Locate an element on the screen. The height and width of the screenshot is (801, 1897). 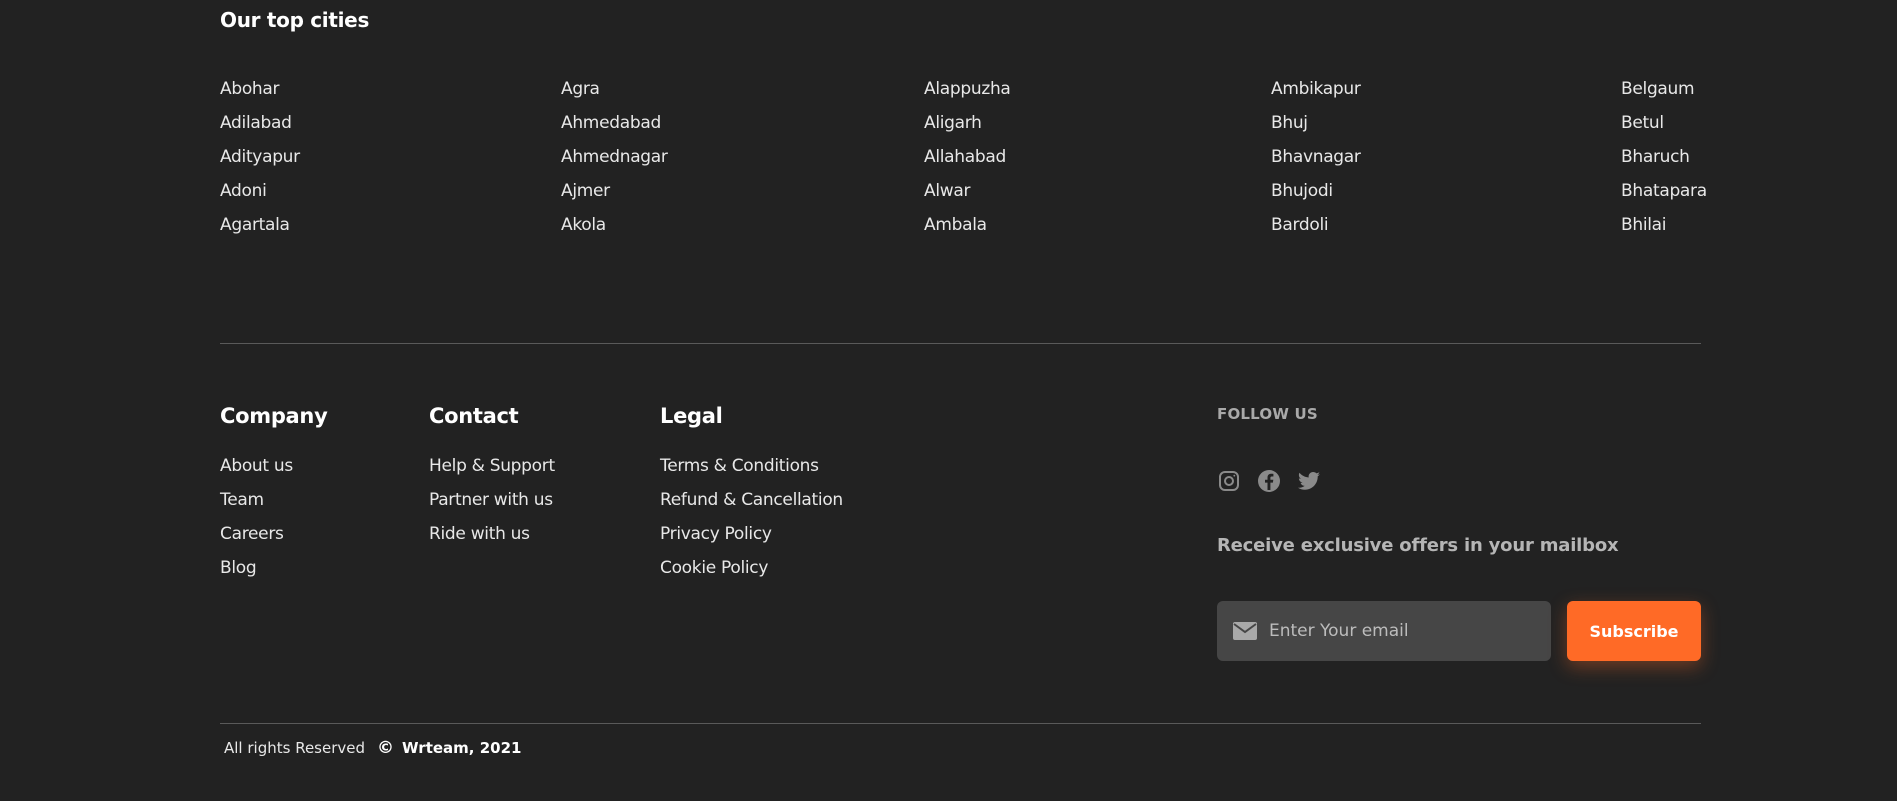
city-link: Ambikapur is located at coordinates (1316, 89).